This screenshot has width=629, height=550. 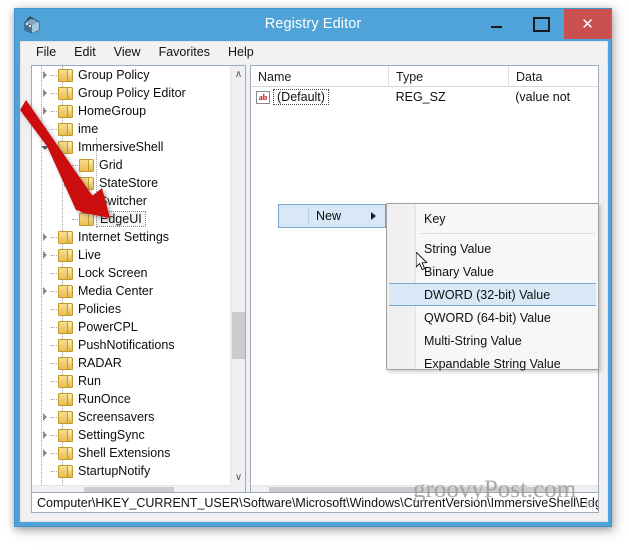 I want to click on menu-file: File, so click(x=46, y=52).